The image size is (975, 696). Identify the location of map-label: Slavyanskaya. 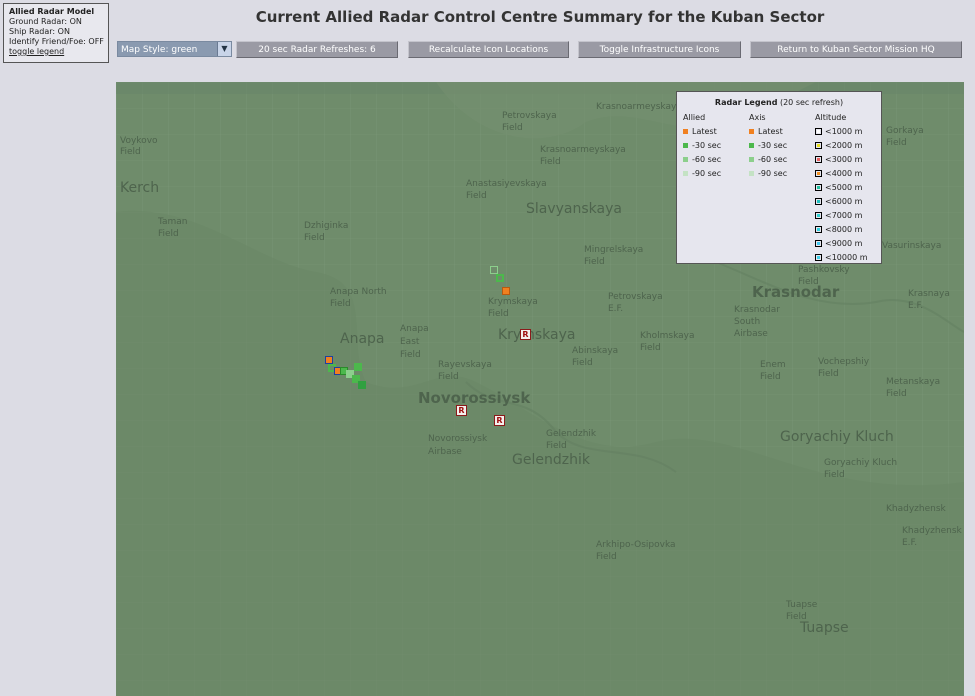
(574, 209).